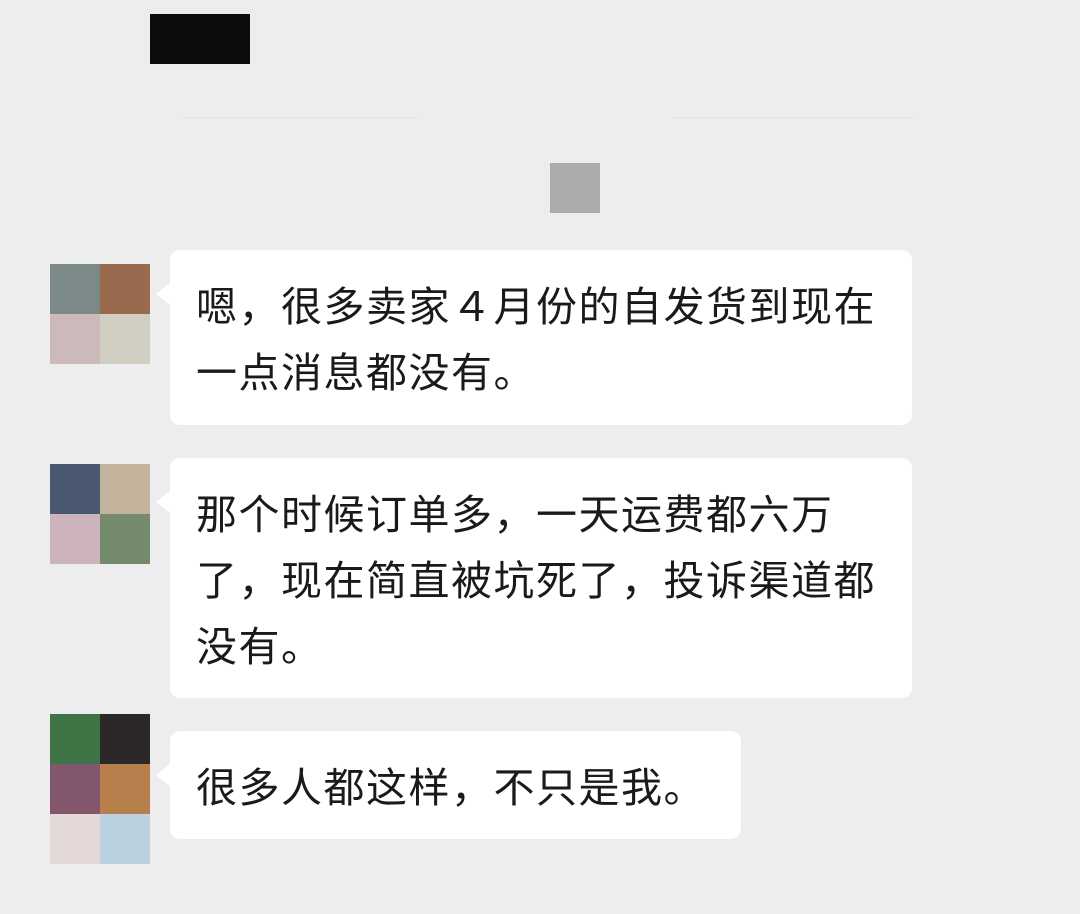 This screenshot has height=914, width=1080. What do you see at coordinates (299, 117) in the screenshot?
I see `timestamp-divider-left` at bounding box center [299, 117].